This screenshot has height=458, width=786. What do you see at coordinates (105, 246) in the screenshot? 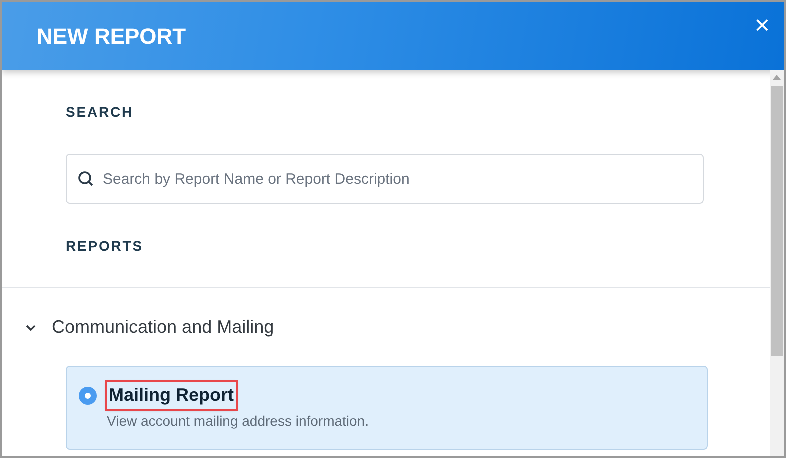
I see `reports-label: REPORTS` at bounding box center [105, 246].